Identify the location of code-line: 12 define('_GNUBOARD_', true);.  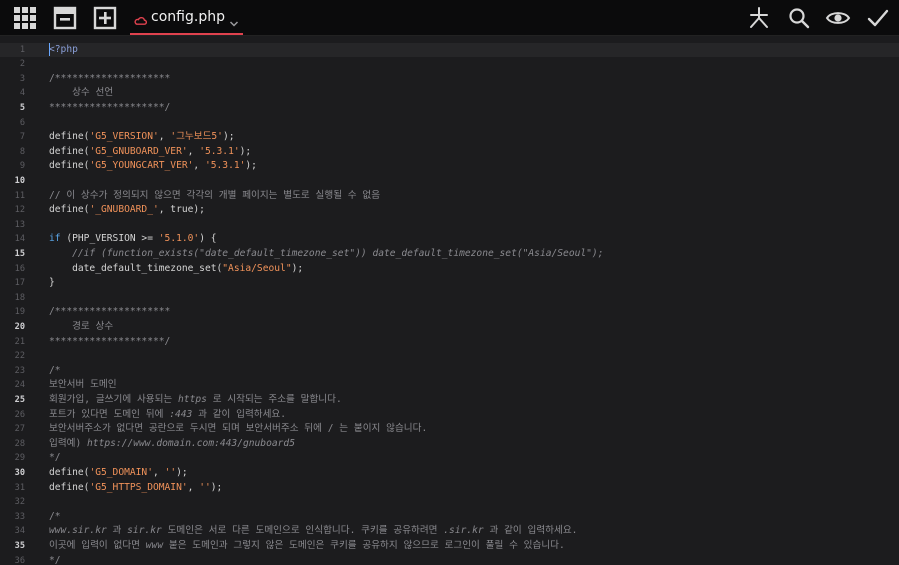
(449, 210).